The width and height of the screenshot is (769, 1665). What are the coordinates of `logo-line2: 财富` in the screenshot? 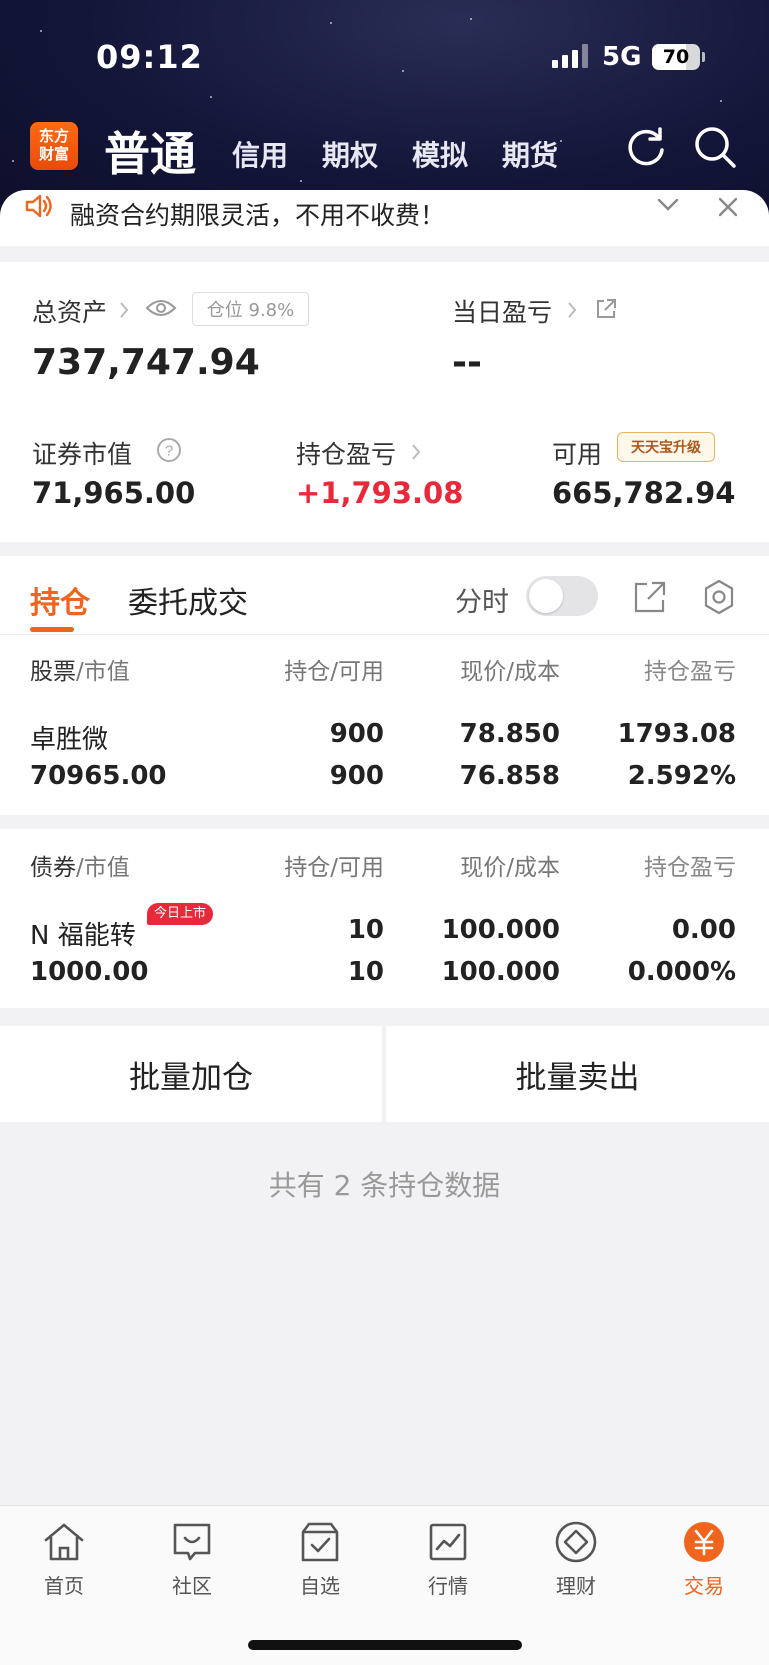 It's located at (53, 154).